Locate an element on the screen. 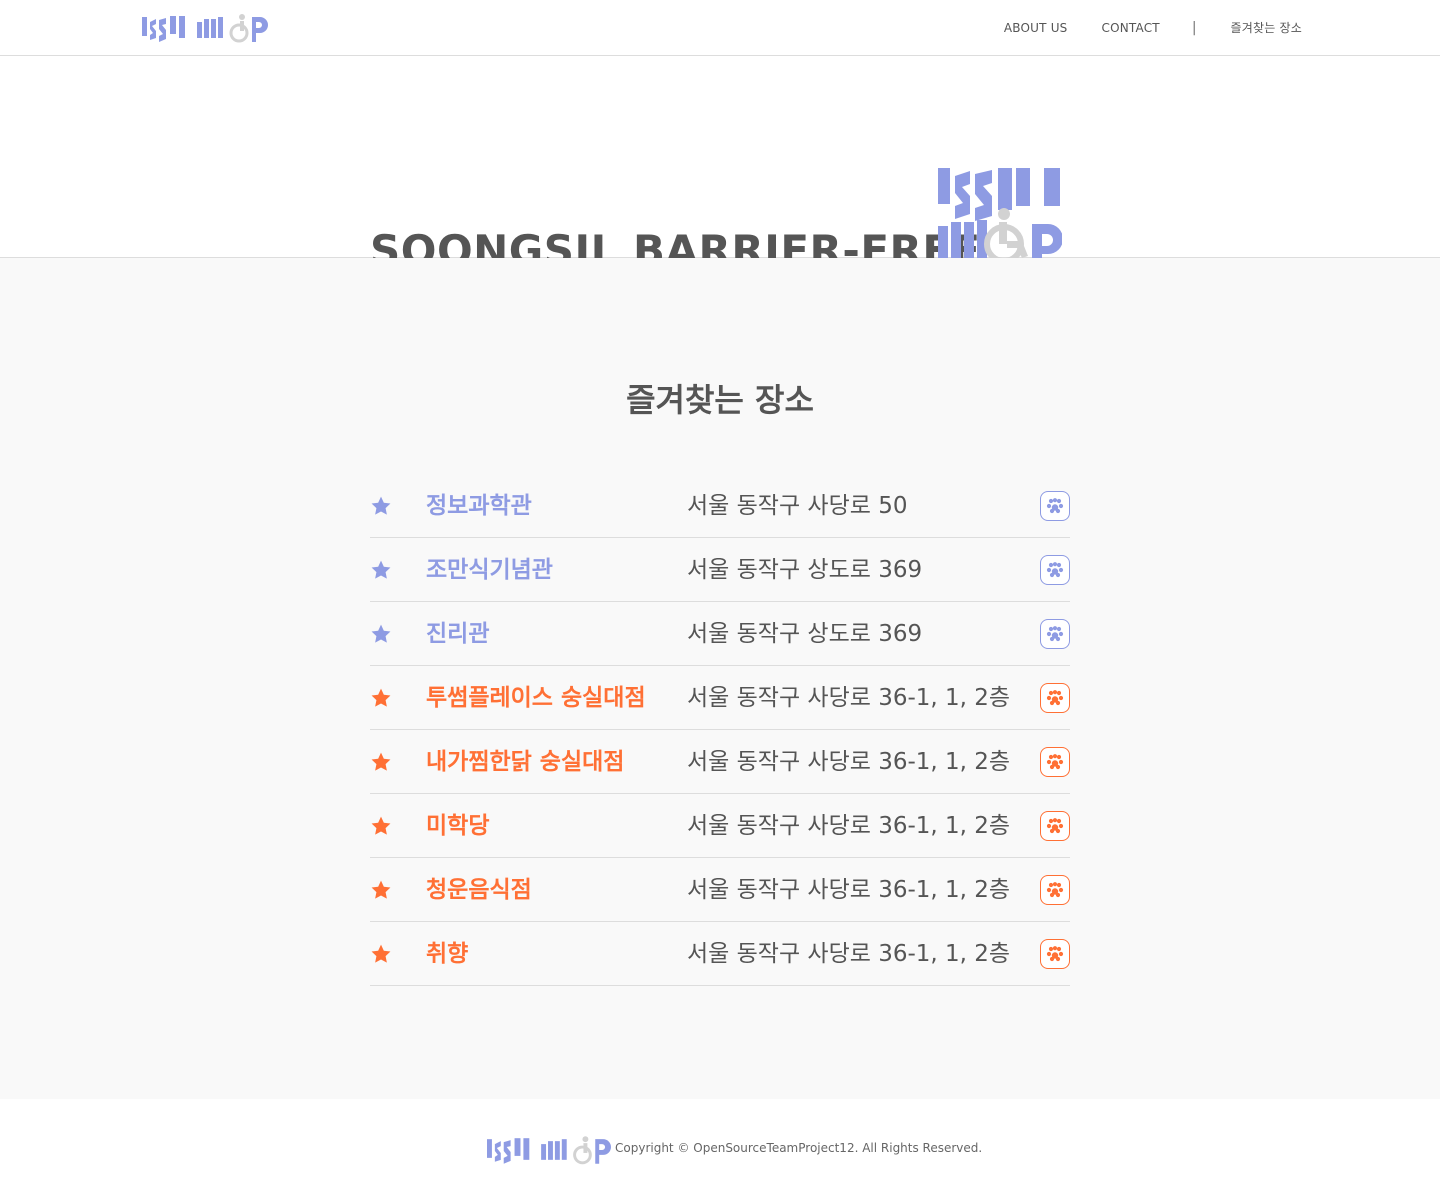 The height and width of the screenshot is (1198, 1440). favorite-row: 내가찜한닭 숭실대점 서울 동작구 사당로 36-1, 1, 2층 is located at coordinates (720, 762).